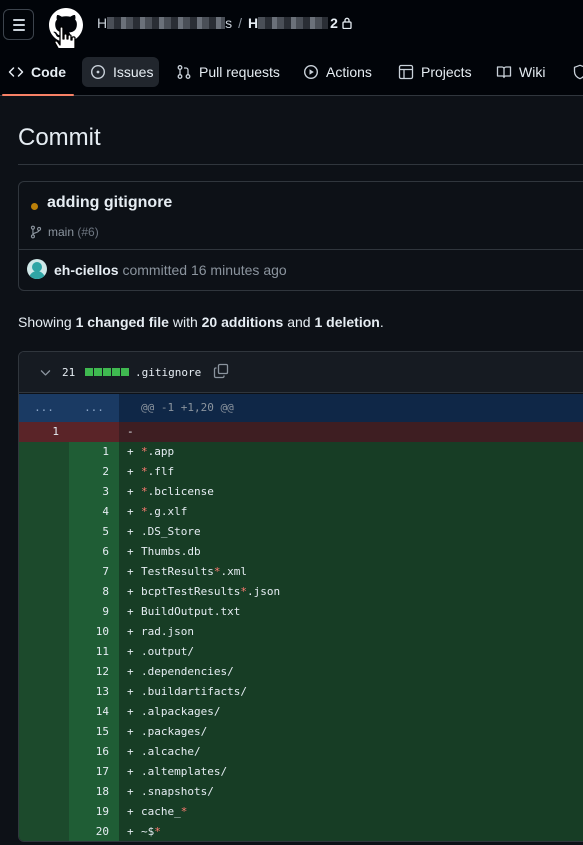  What do you see at coordinates (94, 572) in the screenshot?
I see `new-line-number: 7` at bounding box center [94, 572].